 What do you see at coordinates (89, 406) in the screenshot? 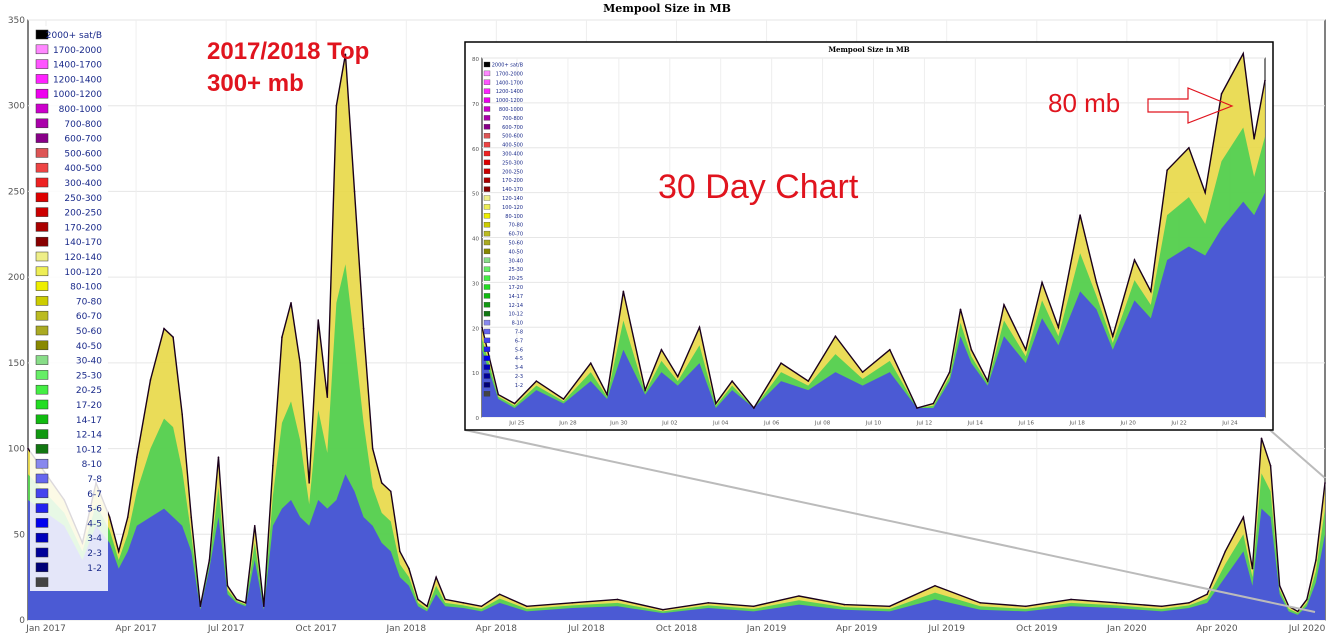
I see `legend-label: 17-20` at bounding box center [89, 406].